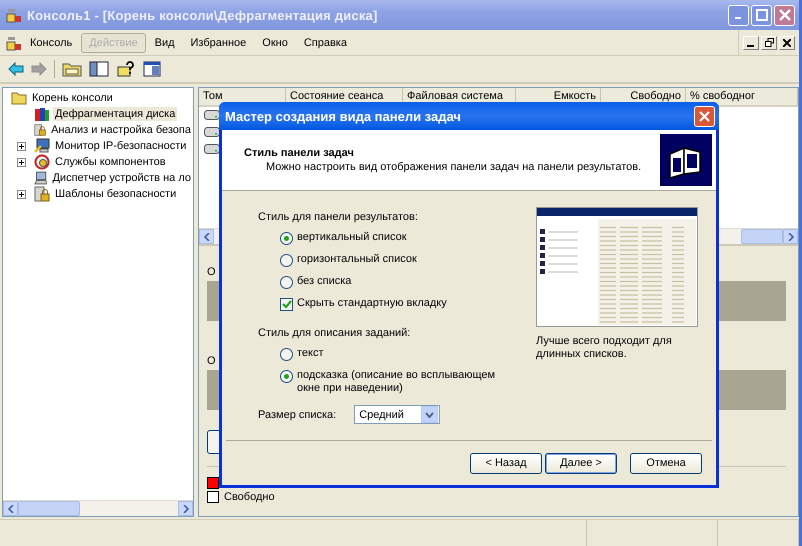 The image size is (802, 546). Describe the element at coordinates (686, 160) in the screenshot. I see `windows-icon` at that location.